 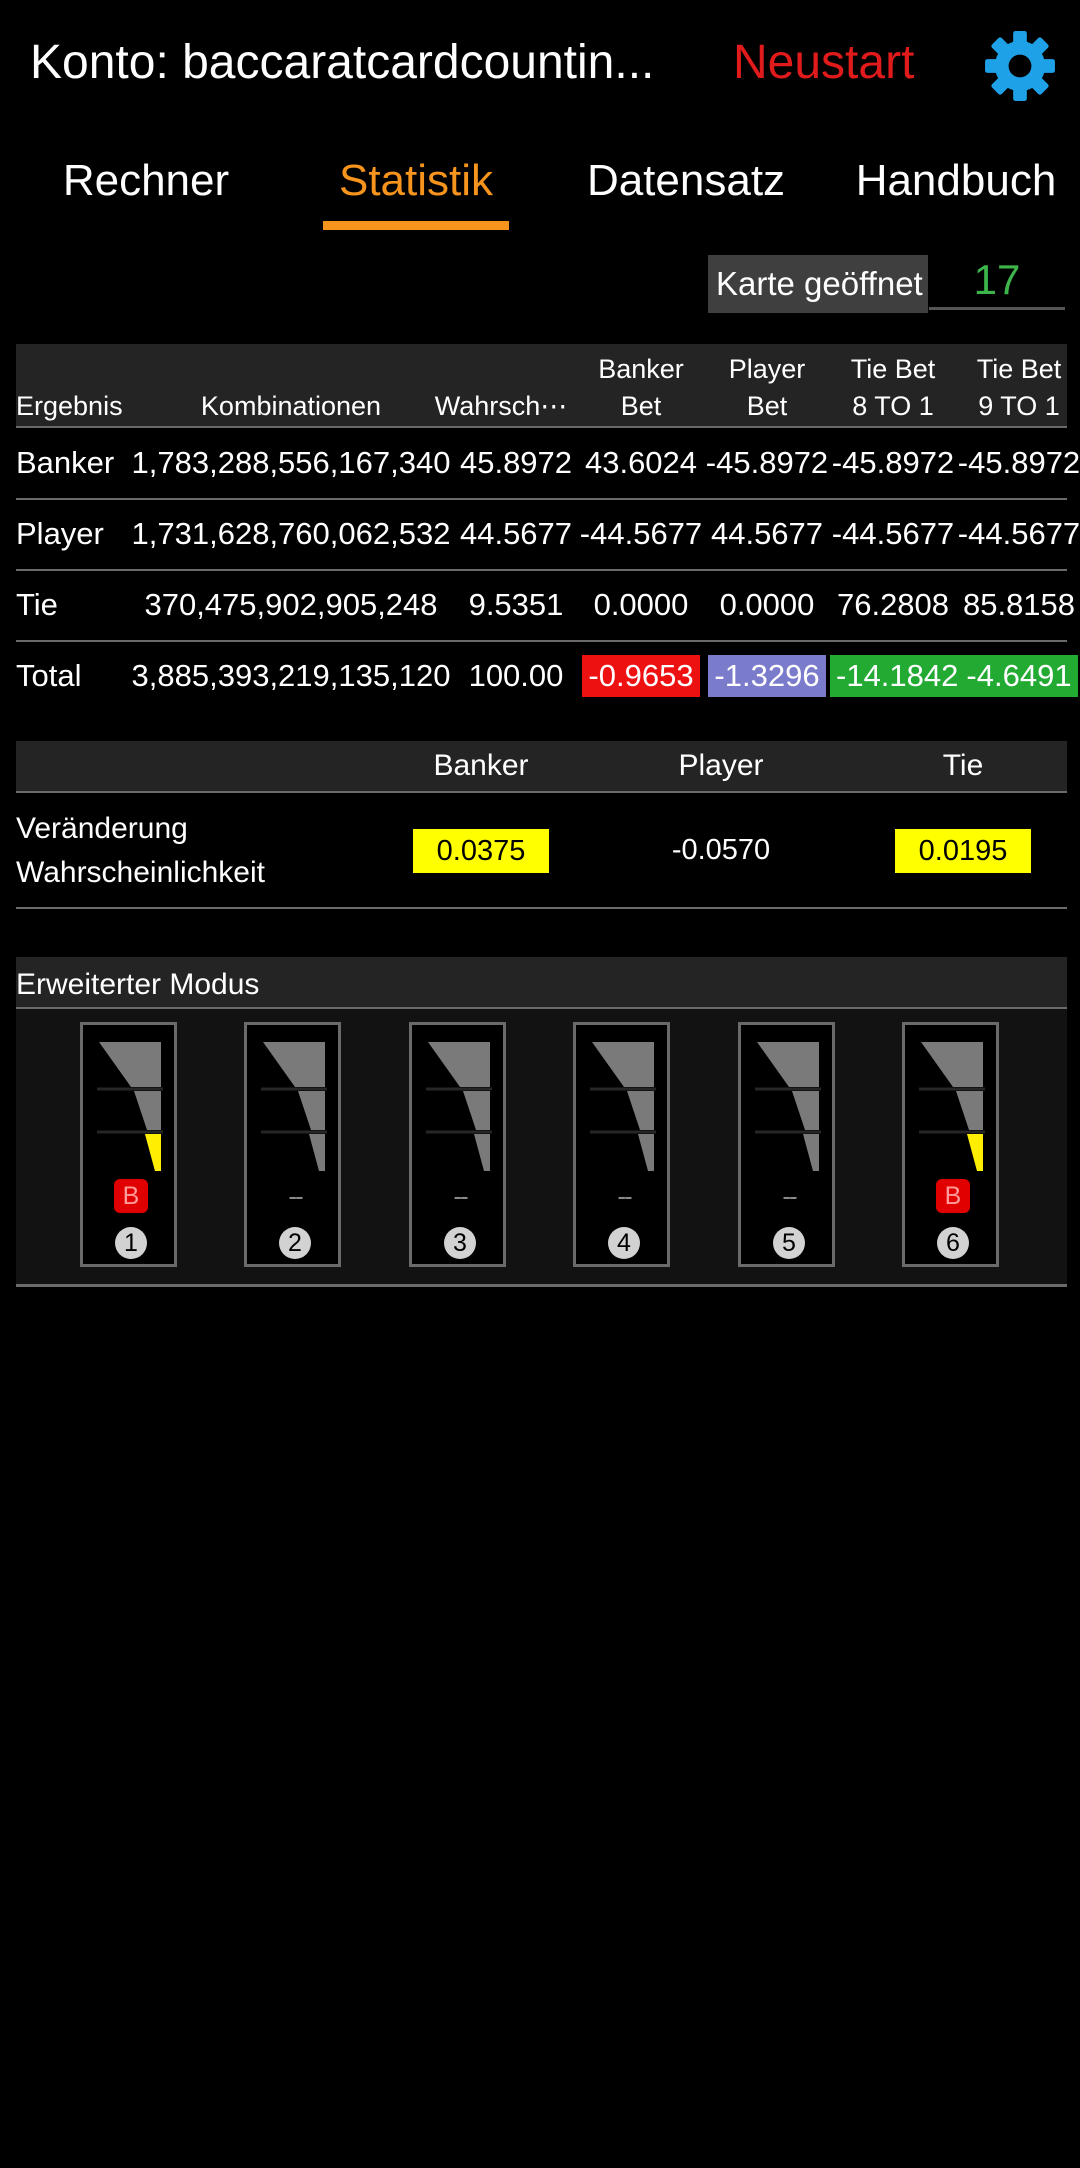 What do you see at coordinates (893, 406) in the screenshot?
I see `header-tie-8-line2: 8 TO 1` at bounding box center [893, 406].